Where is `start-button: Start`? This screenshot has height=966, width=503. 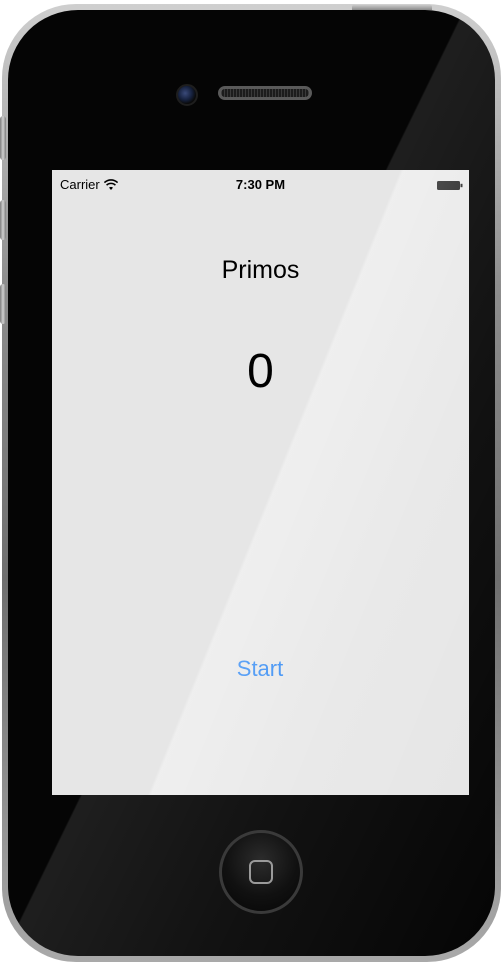
start-button: Start is located at coordinates (260, 669).